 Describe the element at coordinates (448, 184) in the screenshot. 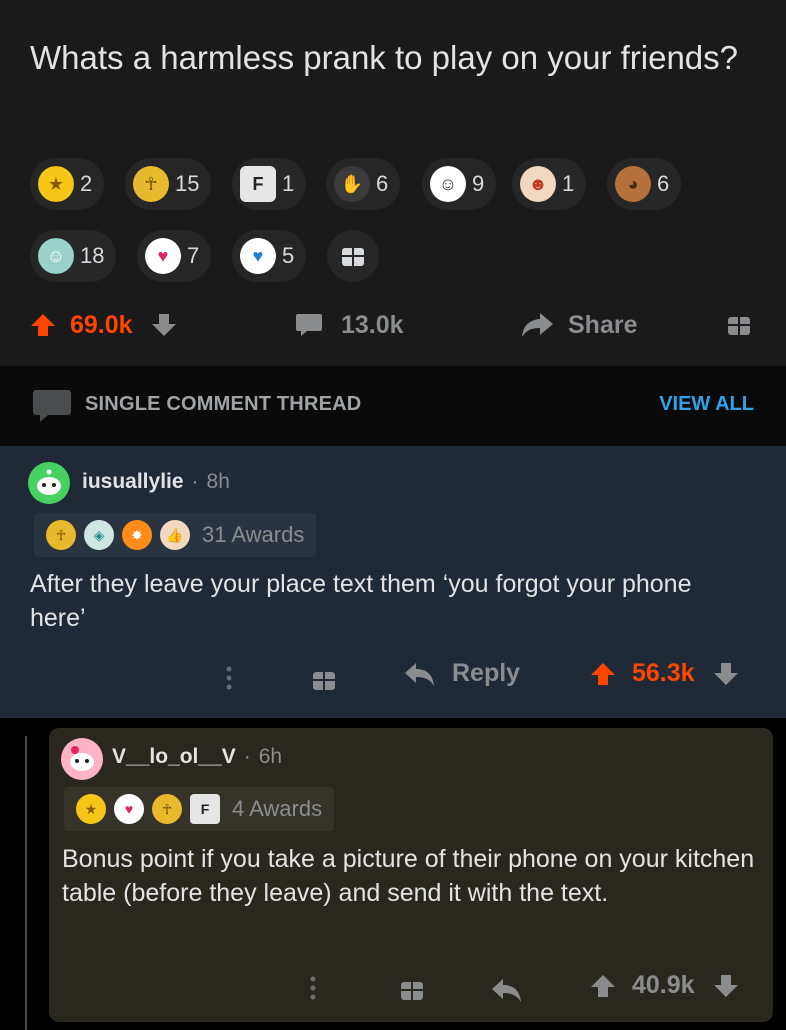

I see `snoo-helpful-award-icon: ☺` at that location.